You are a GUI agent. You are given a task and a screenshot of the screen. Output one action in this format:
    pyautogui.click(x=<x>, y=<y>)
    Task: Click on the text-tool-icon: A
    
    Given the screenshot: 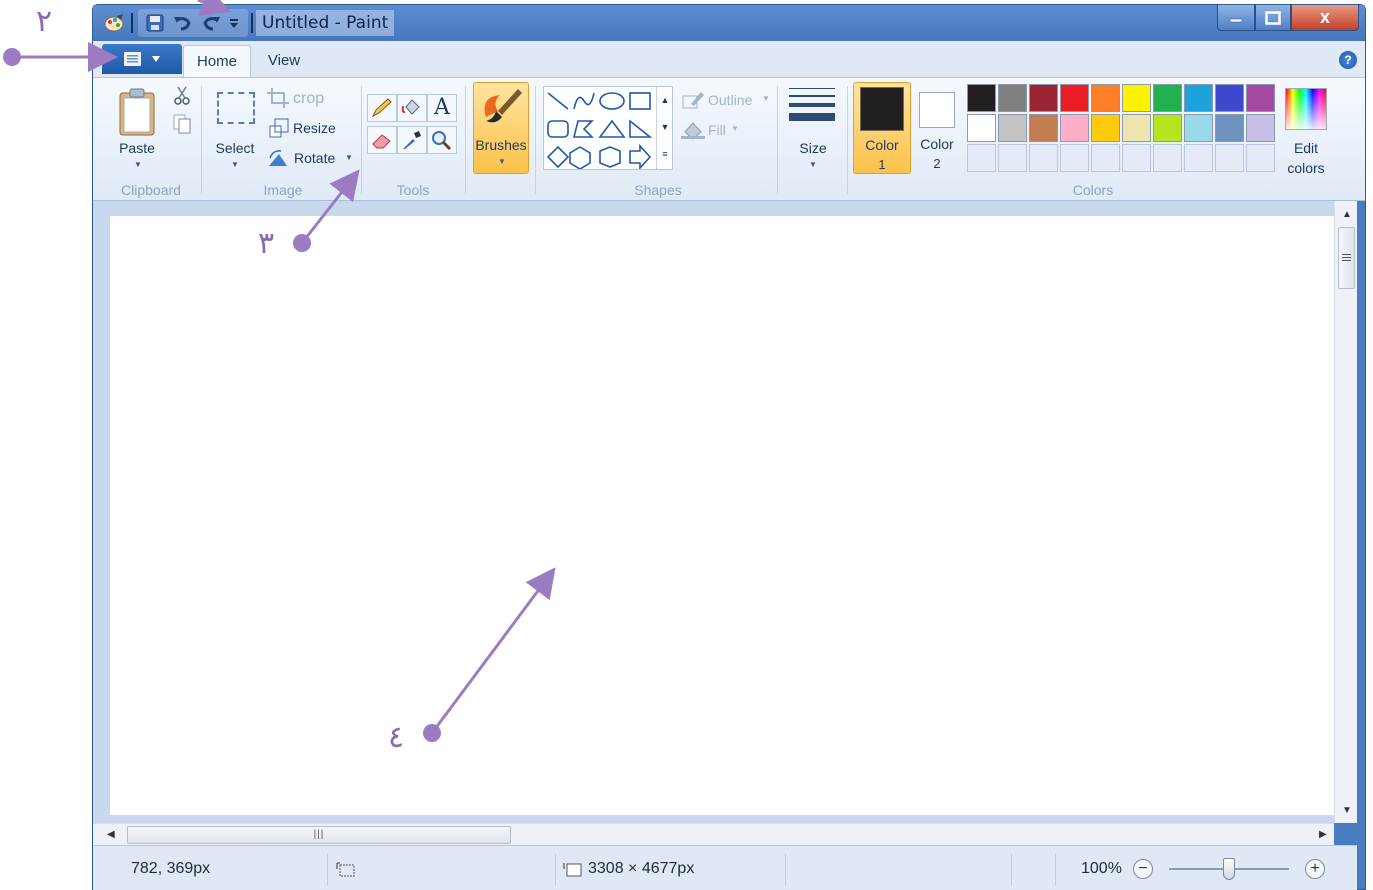 What is the action you would take?
    pyautogui.click(x=442, y=108)
    